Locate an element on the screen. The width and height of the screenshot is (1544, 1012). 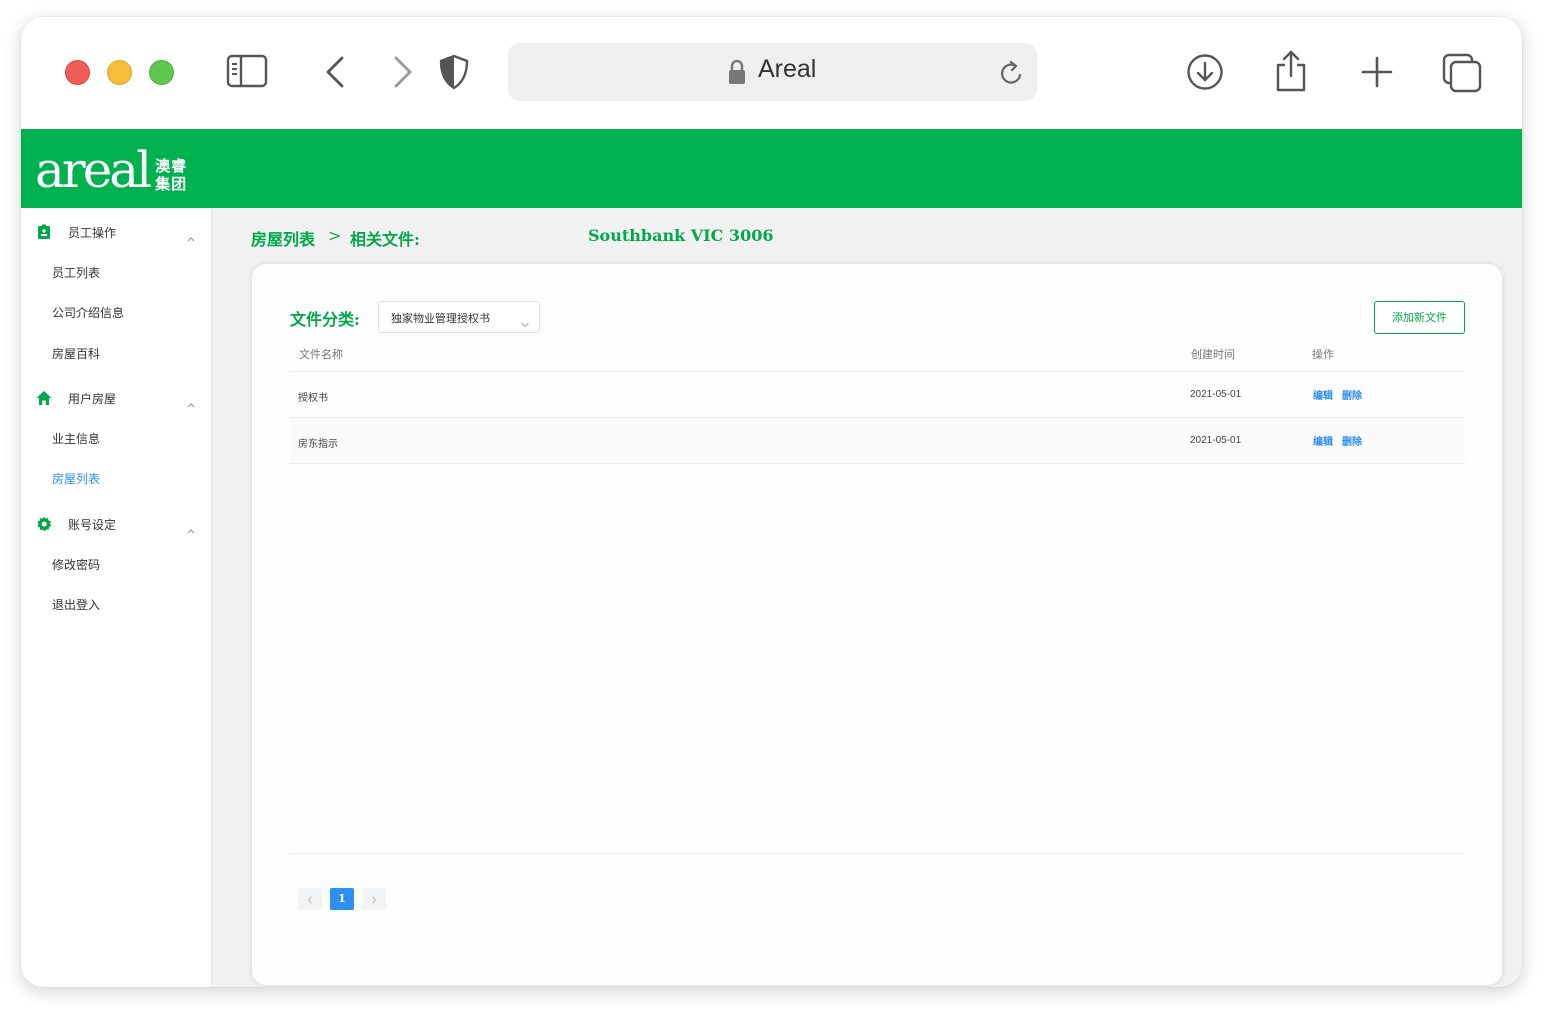
home-icon is located at coordinates (44, 398).